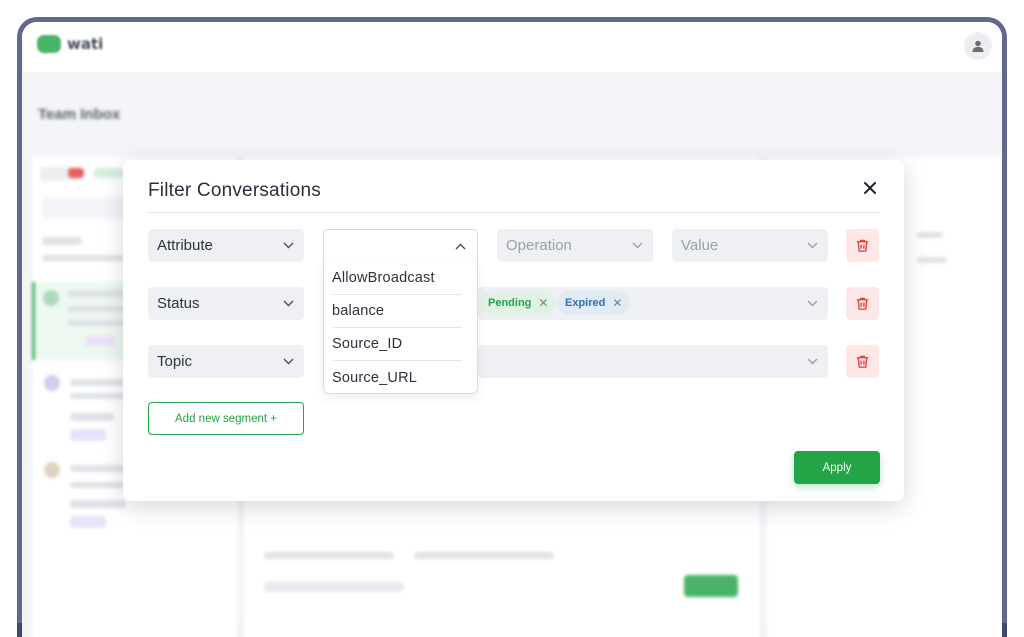 The height and width of the screenshot is (637, 1024). Describe the element at coordinates (460, 246) in the screenshot. I see `chevron-up-icon` at that location.